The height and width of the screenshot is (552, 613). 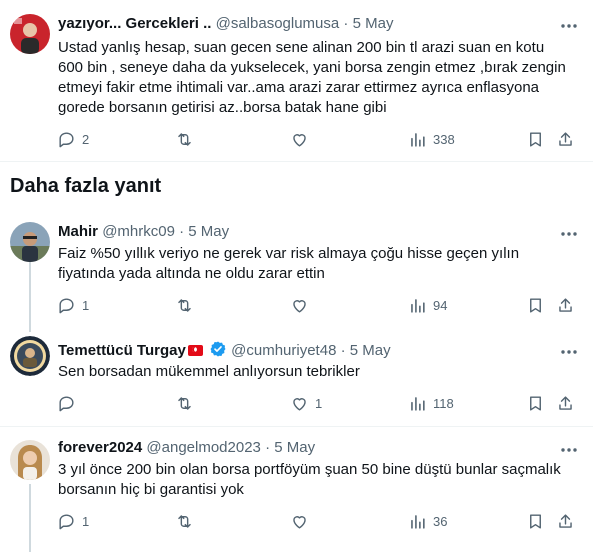 I want to click on tweet-header: forever2024 @angelmod2023 · 5 May, so click(x=186, y=448).